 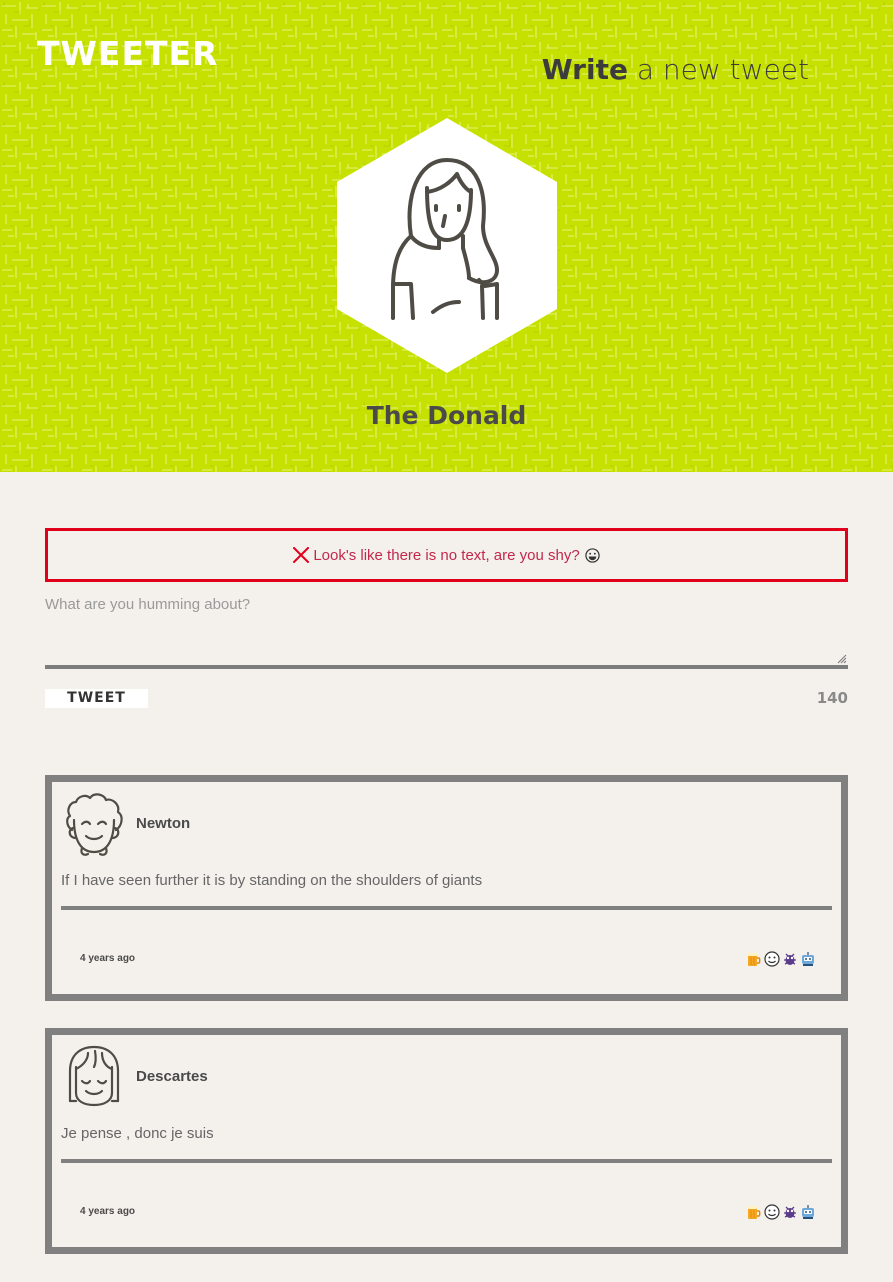 I want to click on char-counter: 140, so click(x=832, y=698).